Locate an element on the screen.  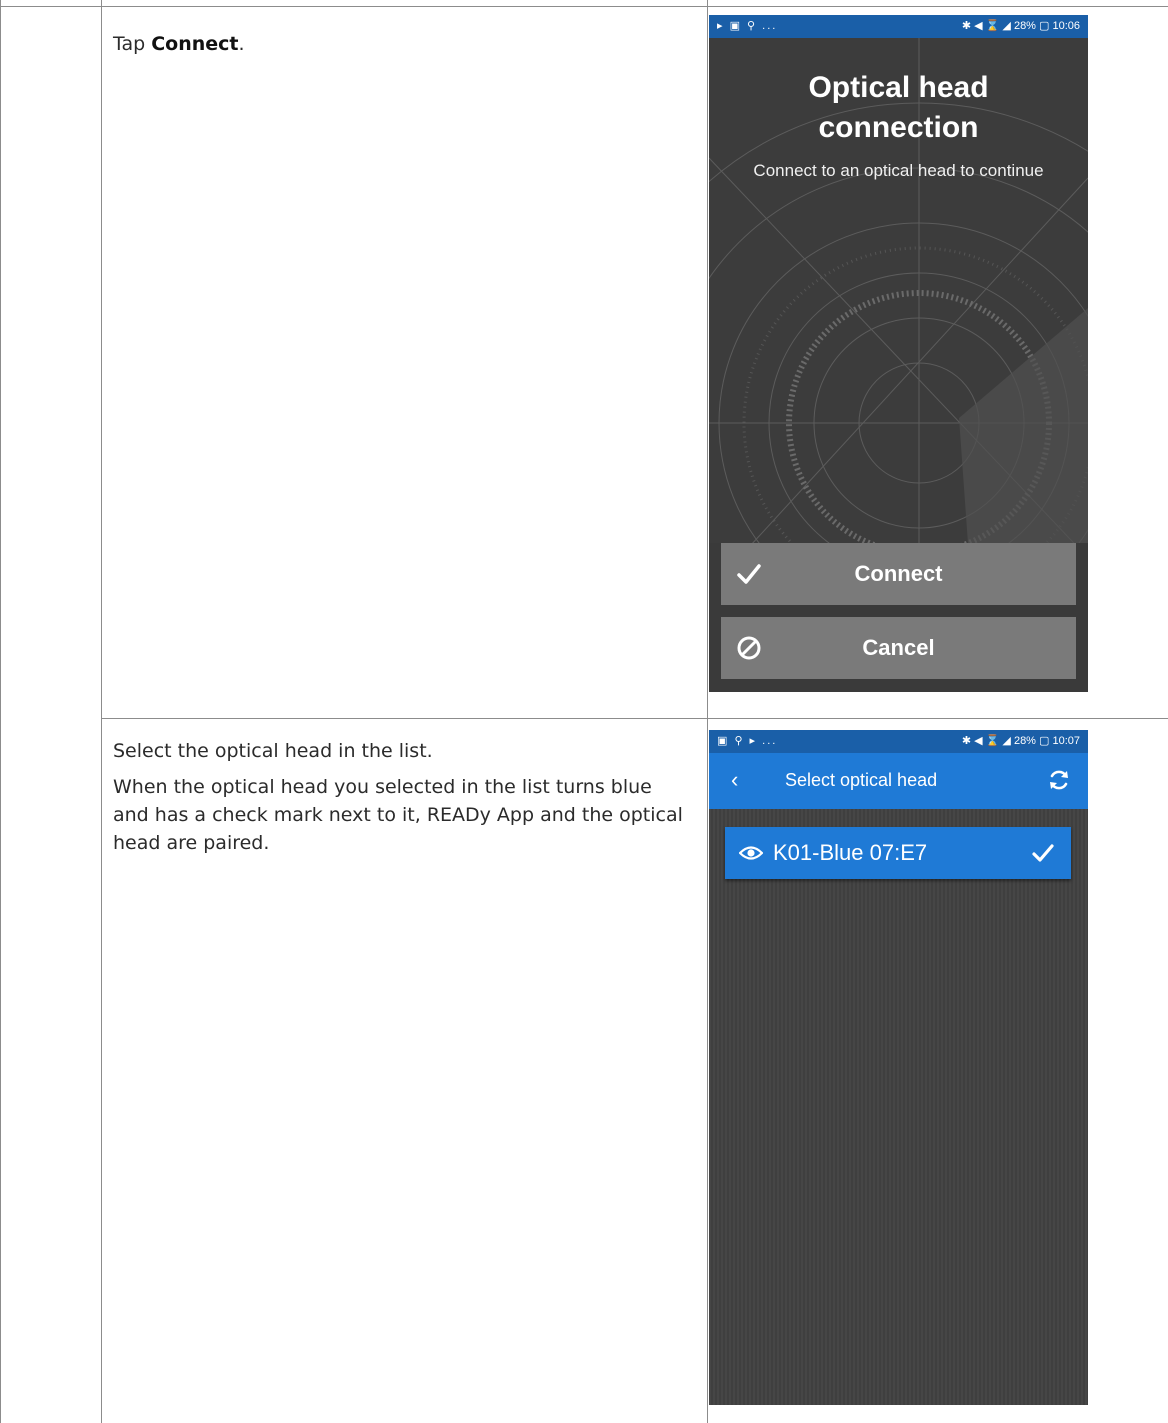
screen-title: Optical head connection is located at coordinates (898, 108).